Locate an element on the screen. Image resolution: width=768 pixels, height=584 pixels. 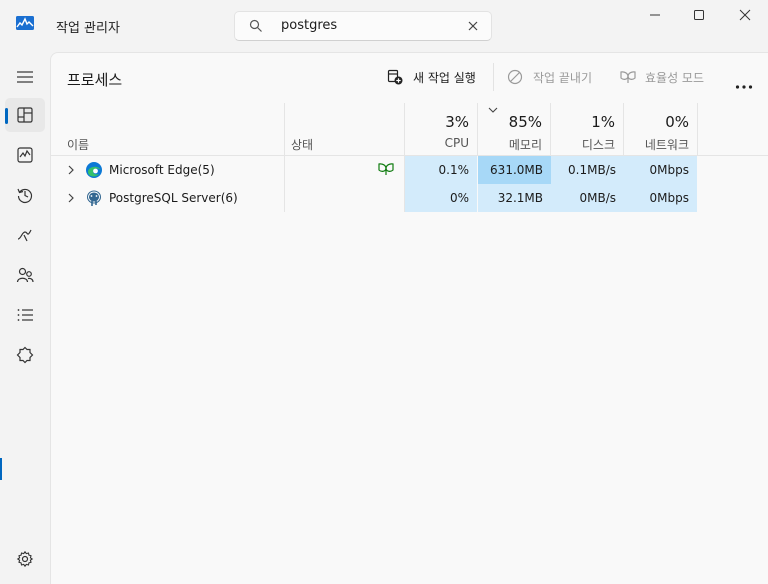
nav-users is located at coordinates (25, 275).